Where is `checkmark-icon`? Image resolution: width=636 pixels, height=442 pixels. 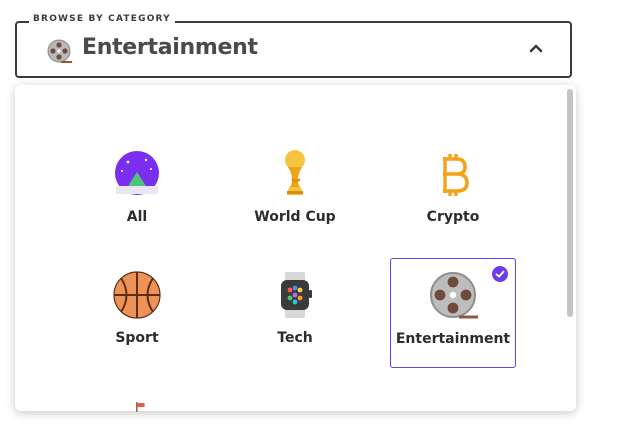 checkmark-icon is located at coordinates (500, 274).